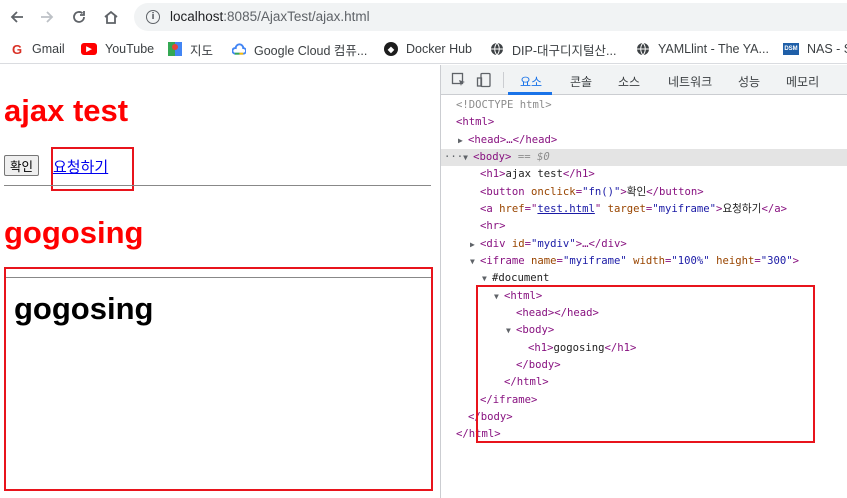 This screenshot has height=498, width=847. What do you see at coordinates (66, 110) in the screenshot?
I see `page-title: ajax test` at bounding box center [66, 110].